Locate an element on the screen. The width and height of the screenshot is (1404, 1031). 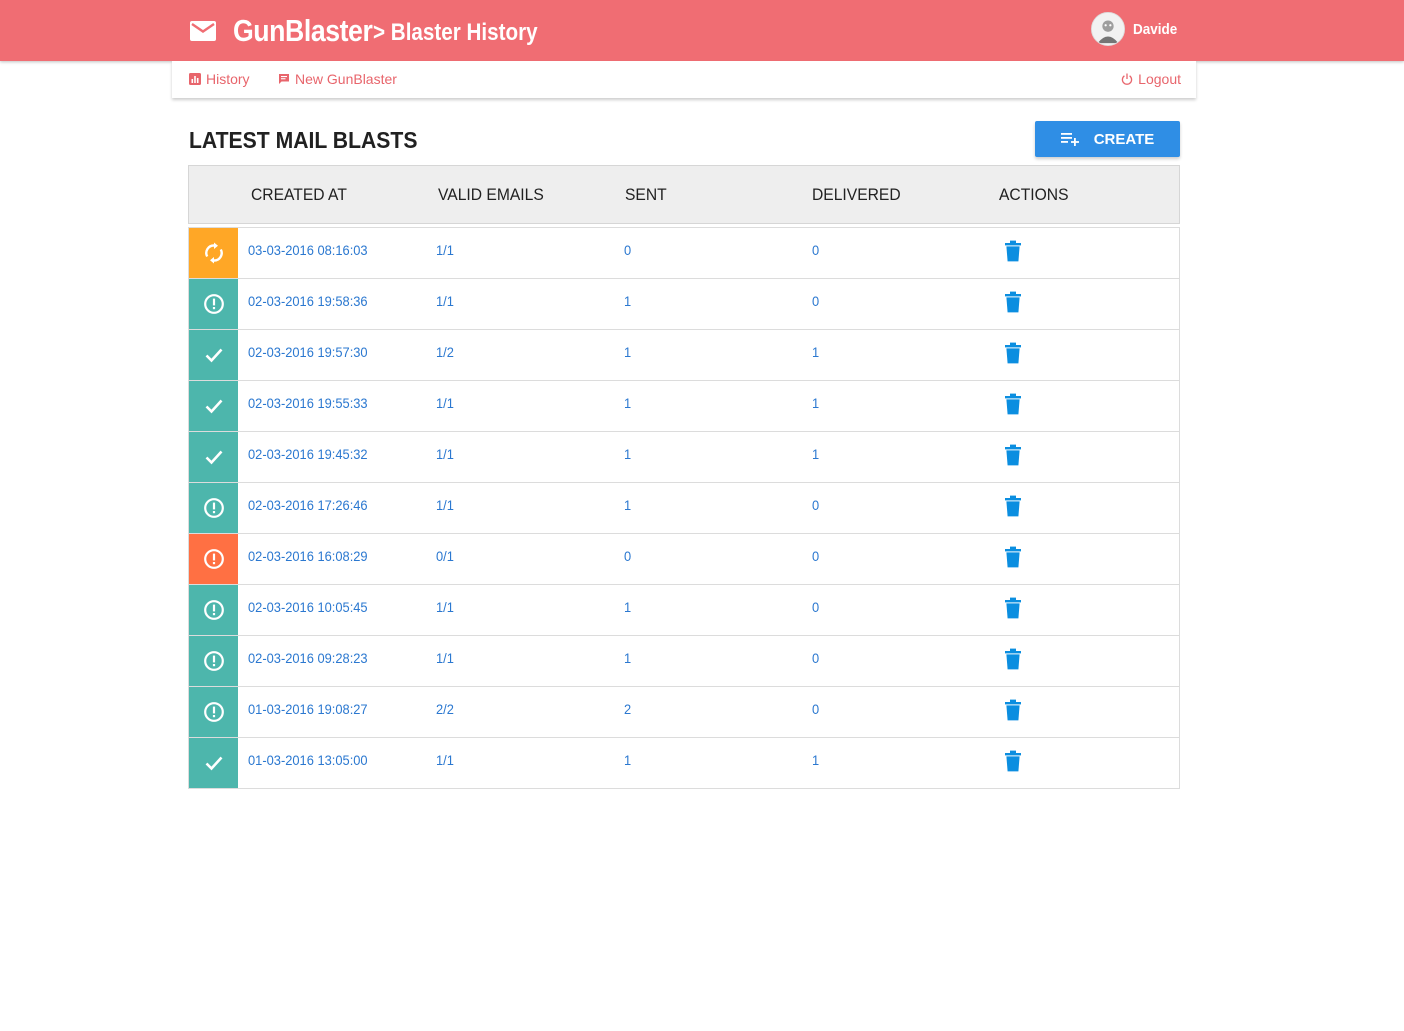
logout-link: Logout is located at coordinates (1151, 79).